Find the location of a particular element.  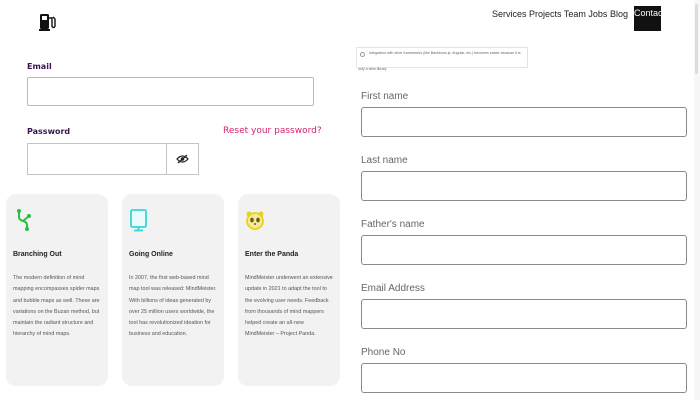

password-label: Password is located at coordinates (49, 131).